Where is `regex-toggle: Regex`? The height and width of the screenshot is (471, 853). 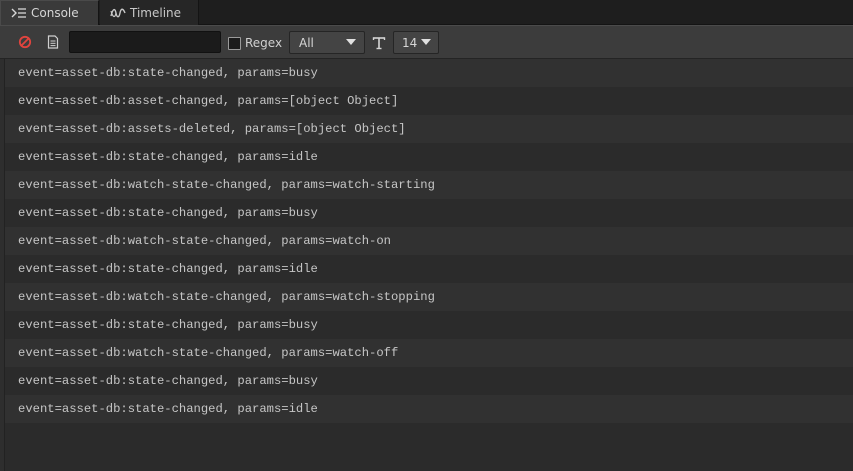
regex-toggle: Regex is located at coordinates (255, 43).